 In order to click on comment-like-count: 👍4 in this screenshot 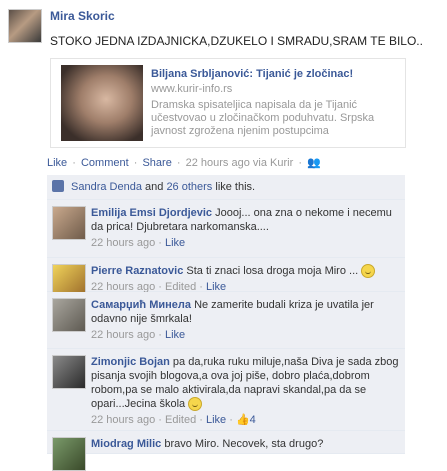, I will do `click(246, 420)`.